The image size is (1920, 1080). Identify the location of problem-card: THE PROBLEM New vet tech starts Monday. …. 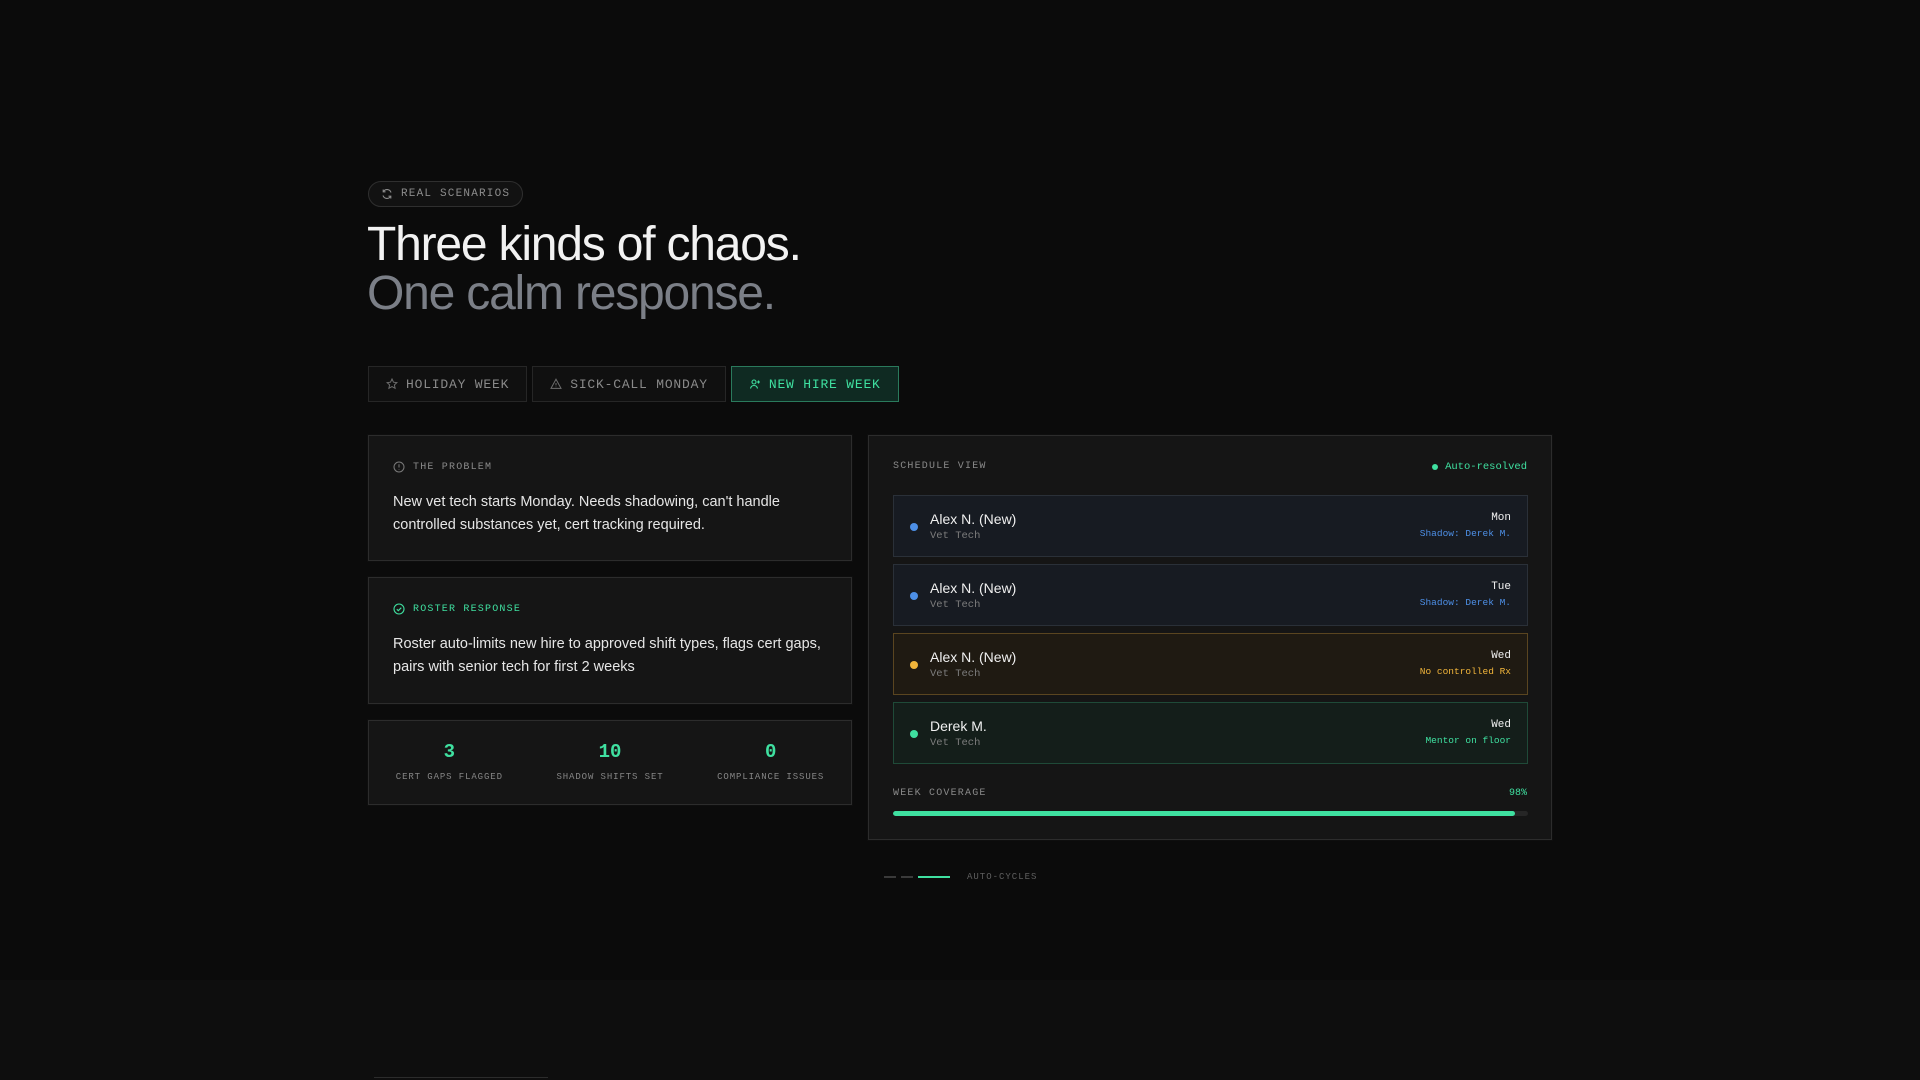
(610, 498).